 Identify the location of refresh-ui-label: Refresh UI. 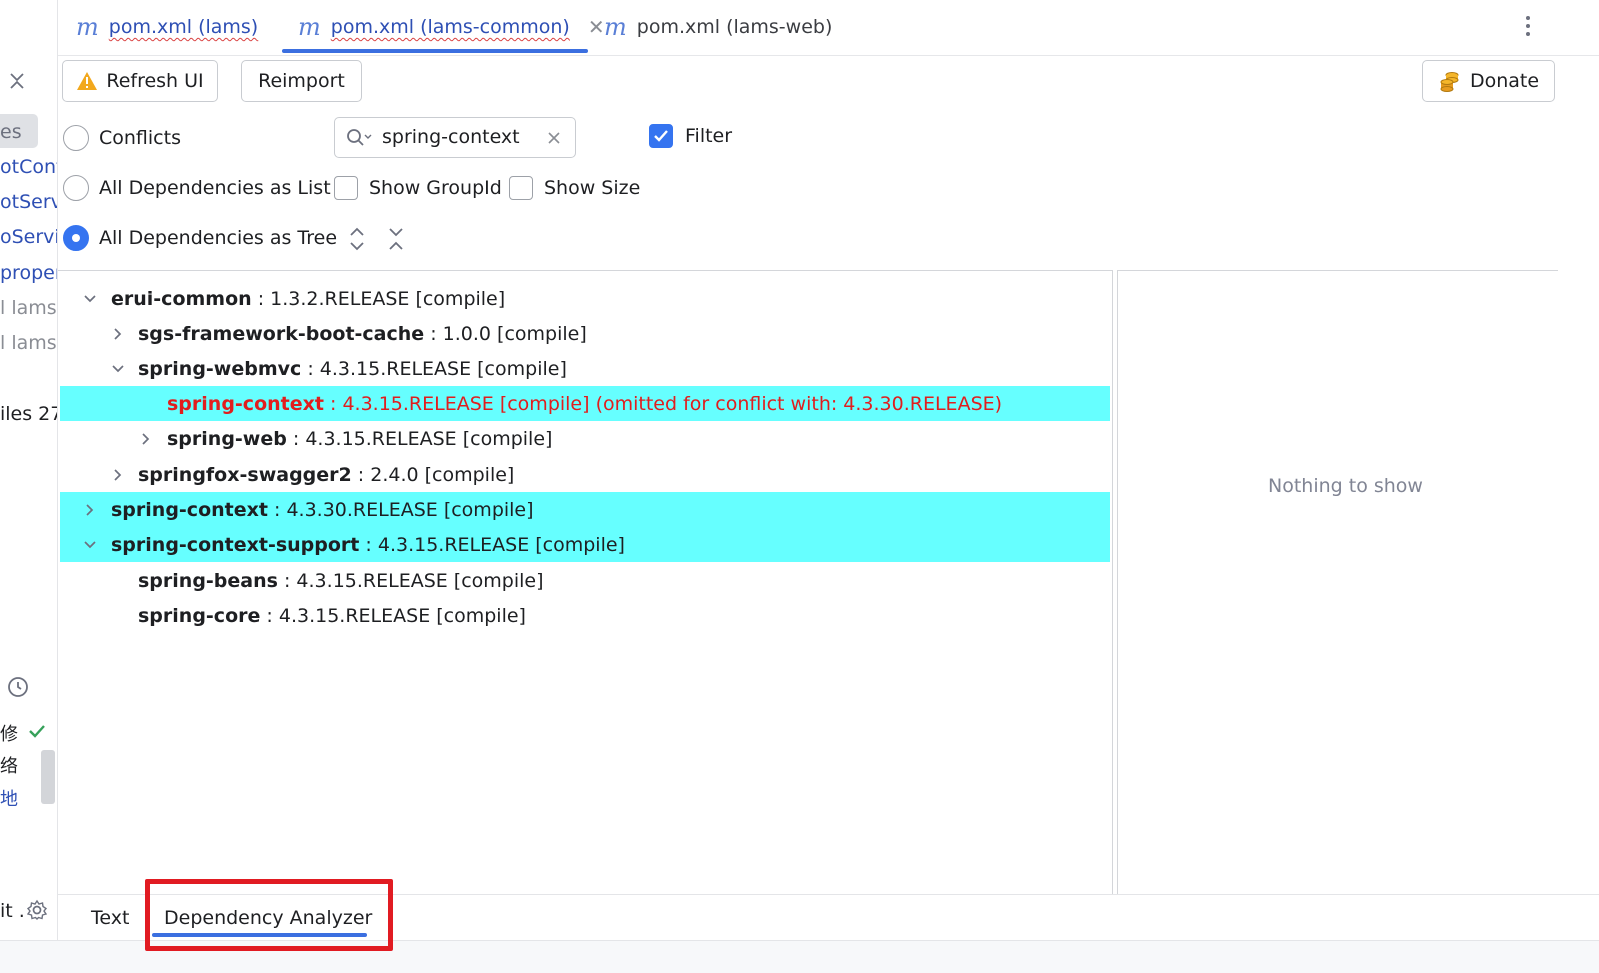
(155, 81).